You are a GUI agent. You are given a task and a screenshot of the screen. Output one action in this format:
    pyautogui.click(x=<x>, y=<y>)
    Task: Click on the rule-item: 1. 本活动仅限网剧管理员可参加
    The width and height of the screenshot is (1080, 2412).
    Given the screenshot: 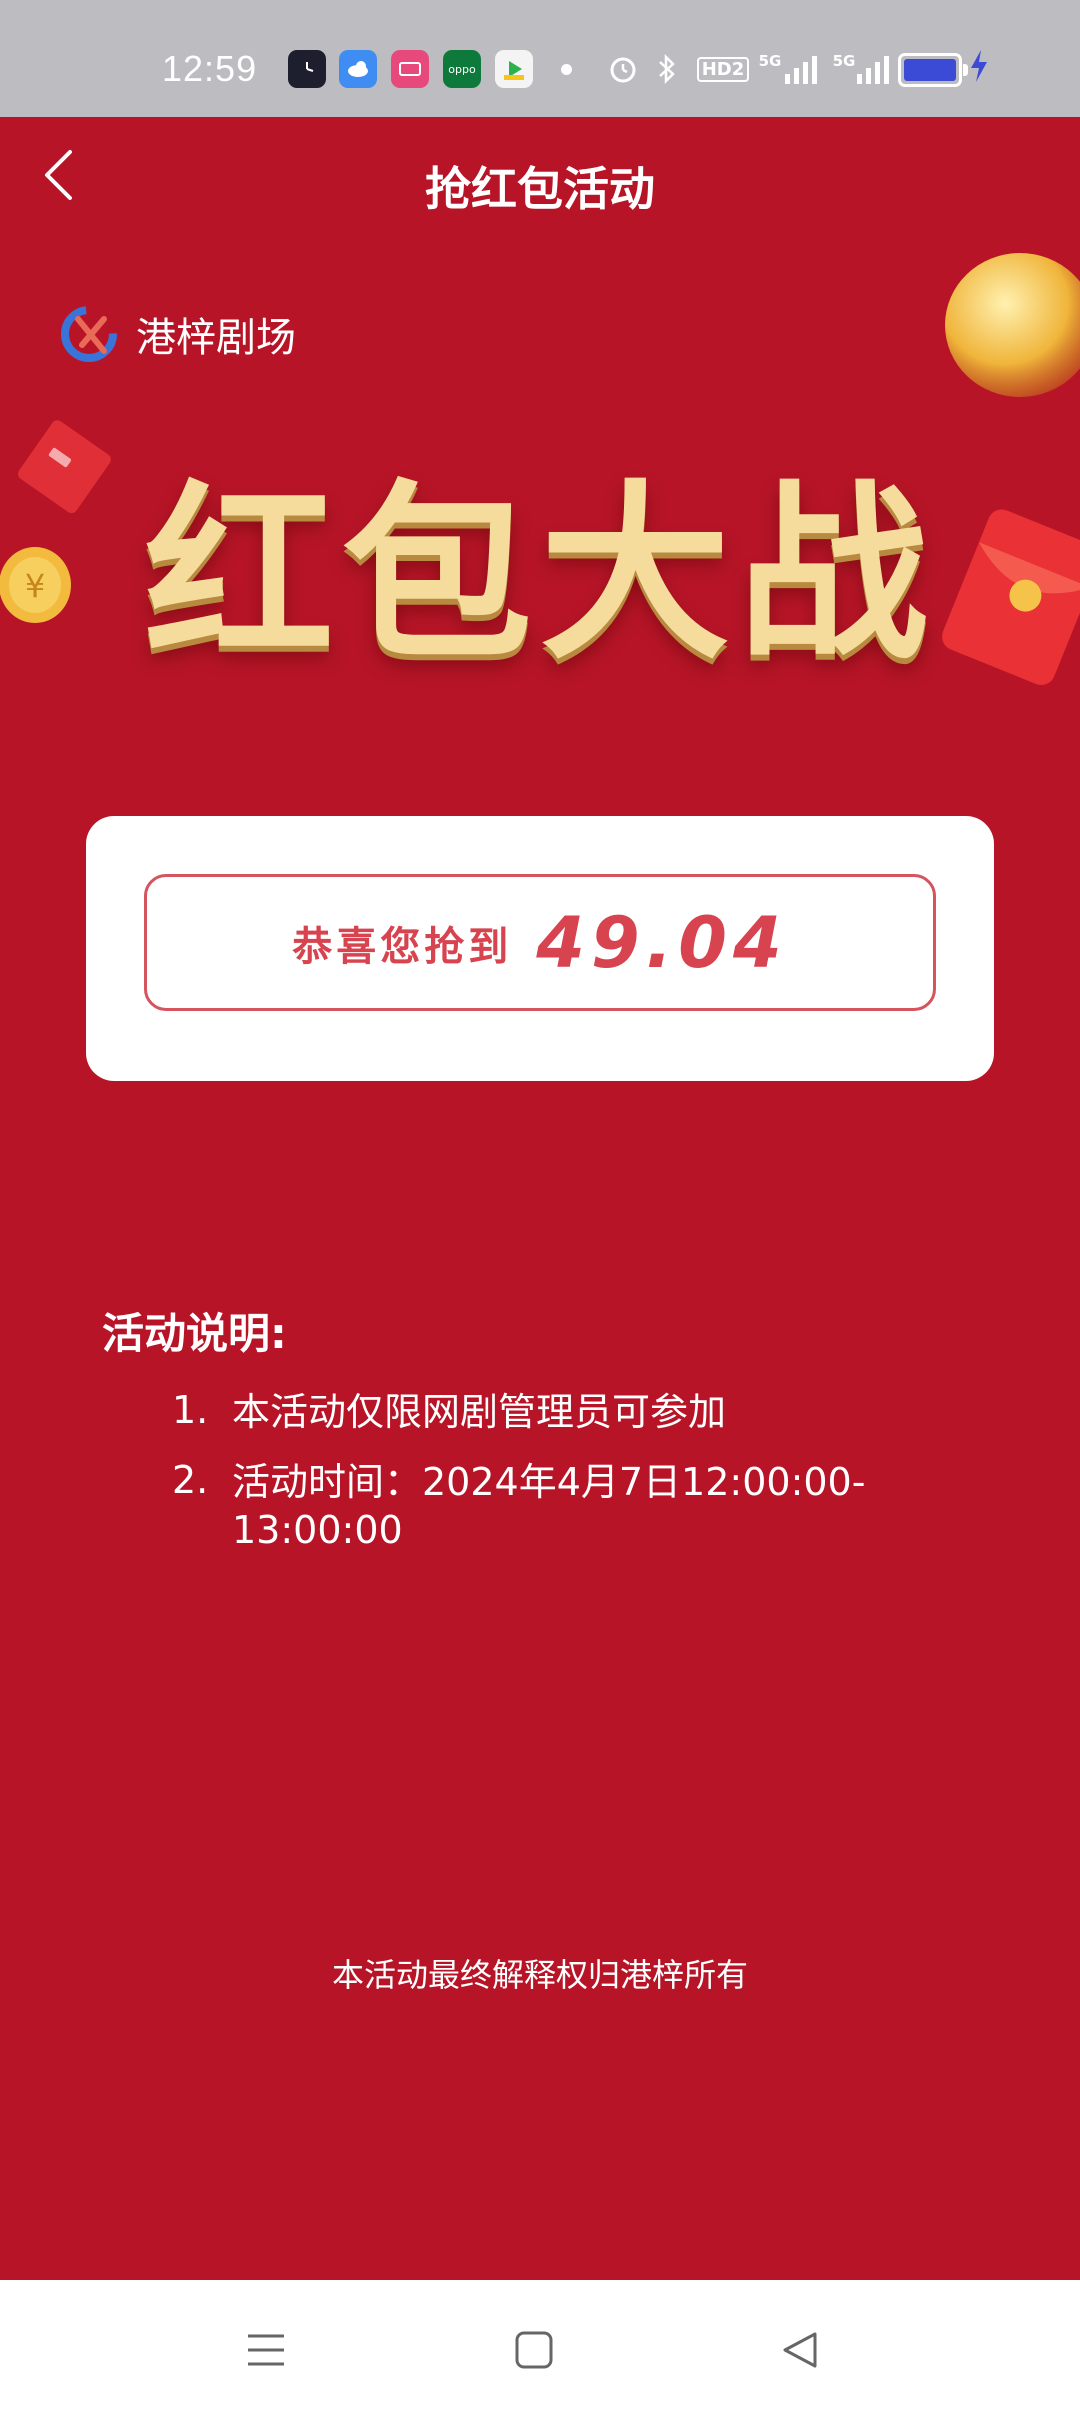 What is the action you would take?
    pyautogui.click(x=552, y=1412)
    